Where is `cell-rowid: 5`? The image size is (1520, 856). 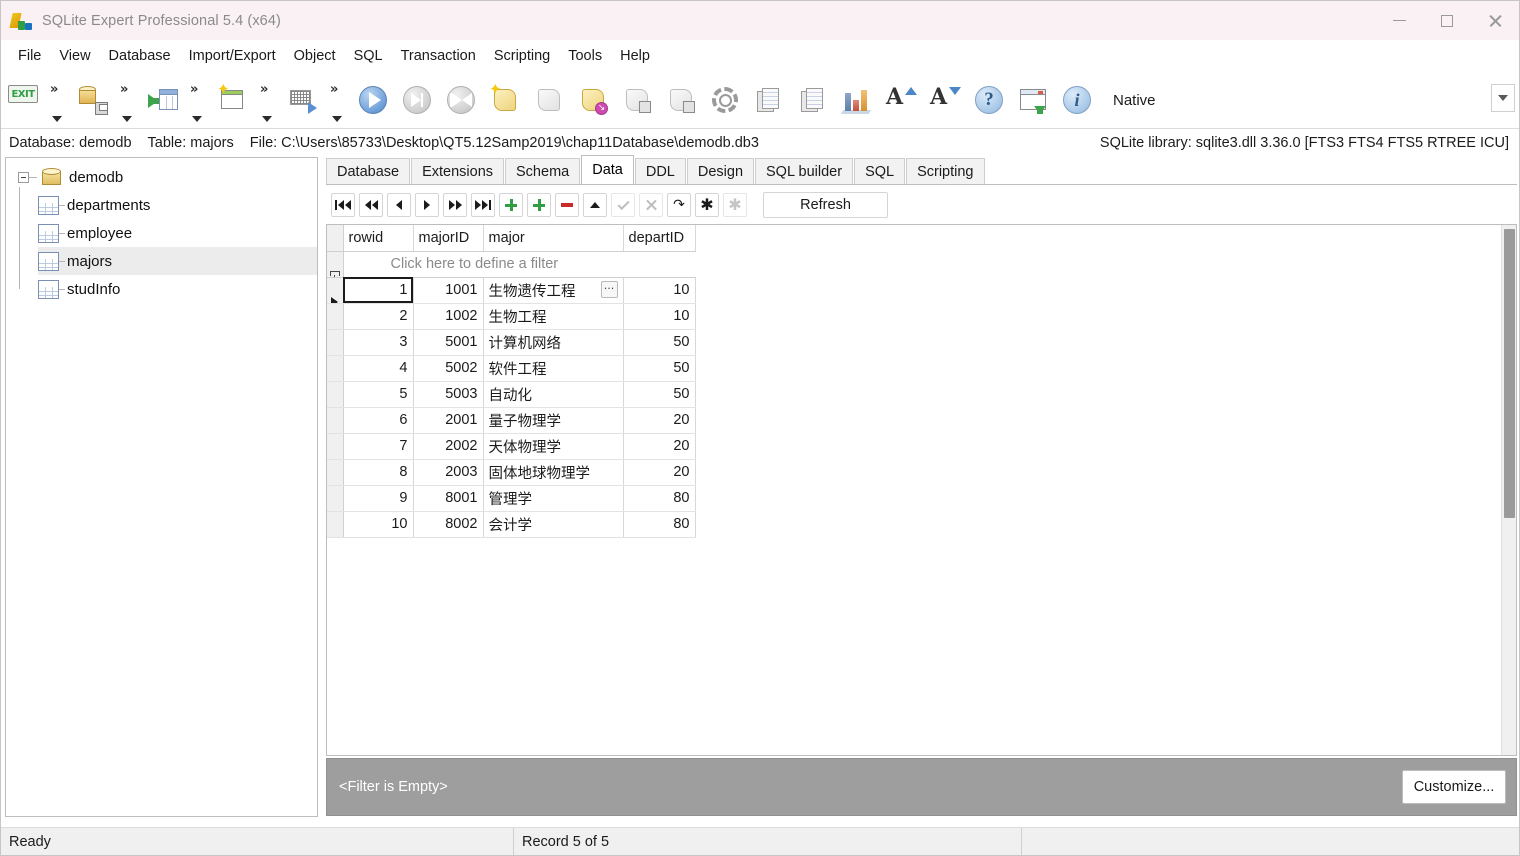
cell-rowid: 5 is located at coordinates (378, 394).